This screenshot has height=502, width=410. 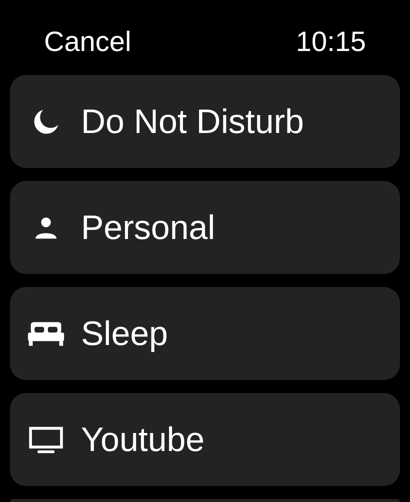 What do you see at coordinates (46, 439) in the screenshot?
I see `monitor-icon` at bounding box center [46, 439].